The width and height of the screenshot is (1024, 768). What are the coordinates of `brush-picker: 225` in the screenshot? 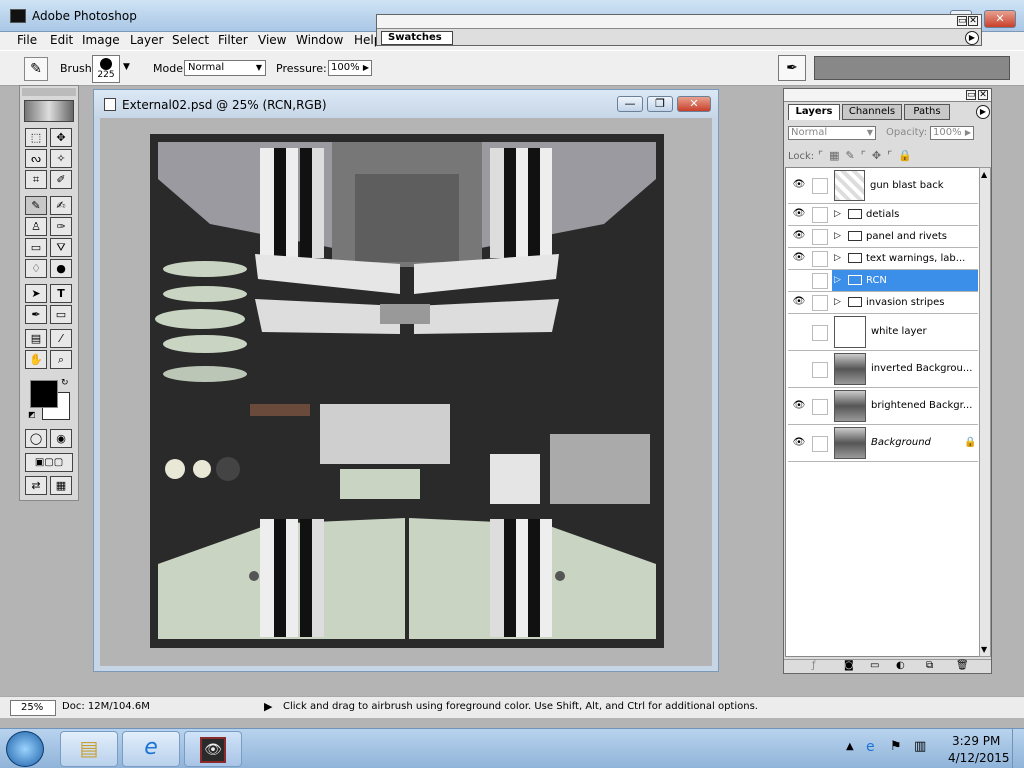 It's located at (106, 69).